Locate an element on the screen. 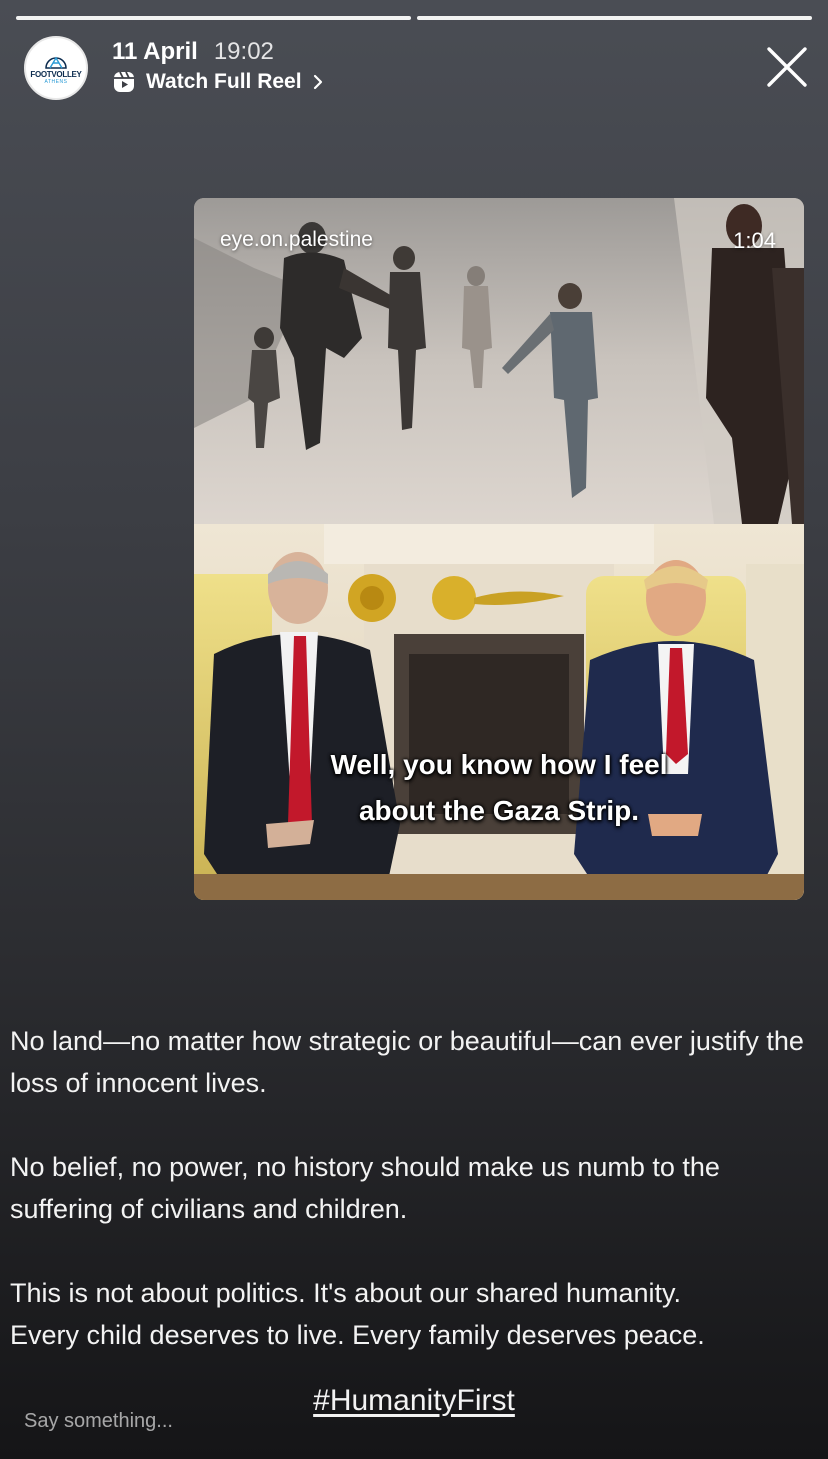  subtitle-line: Well, you know how I feel is located at coordinates (499, 764).